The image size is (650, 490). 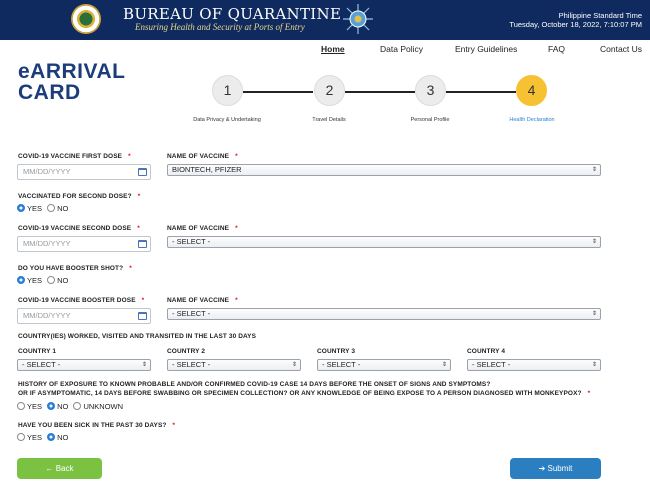 What do you see at coordinates (97, 425) in the screenshot?
I see `sick-question-label: HAVE YOU BEEN SICK IN THE PAST 30 DAYS? *` at bounding box center [97, 425].